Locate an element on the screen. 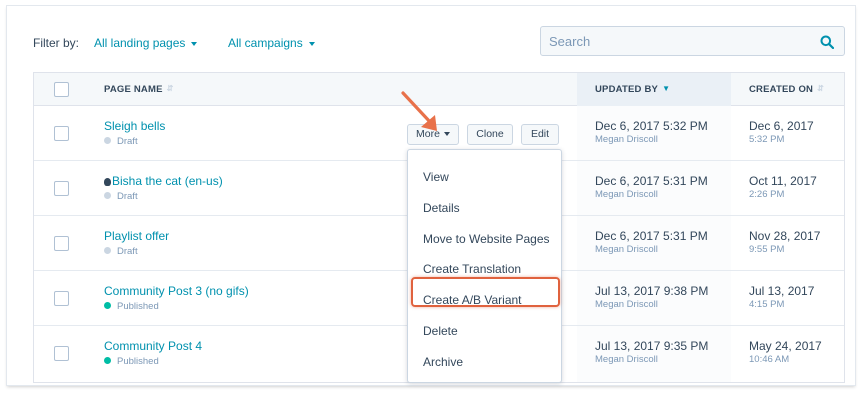 The image size is (862, 393). updated-date: Dec 6, 2017 5:32 PM is located at coordinates (651, 126).